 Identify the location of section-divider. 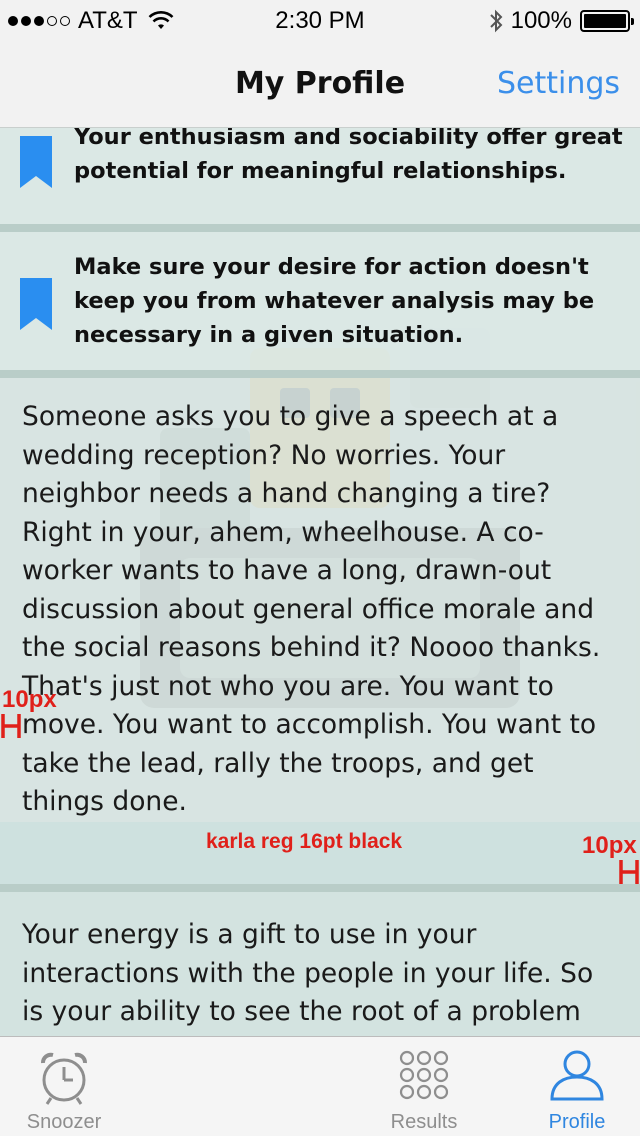
(320, 888).